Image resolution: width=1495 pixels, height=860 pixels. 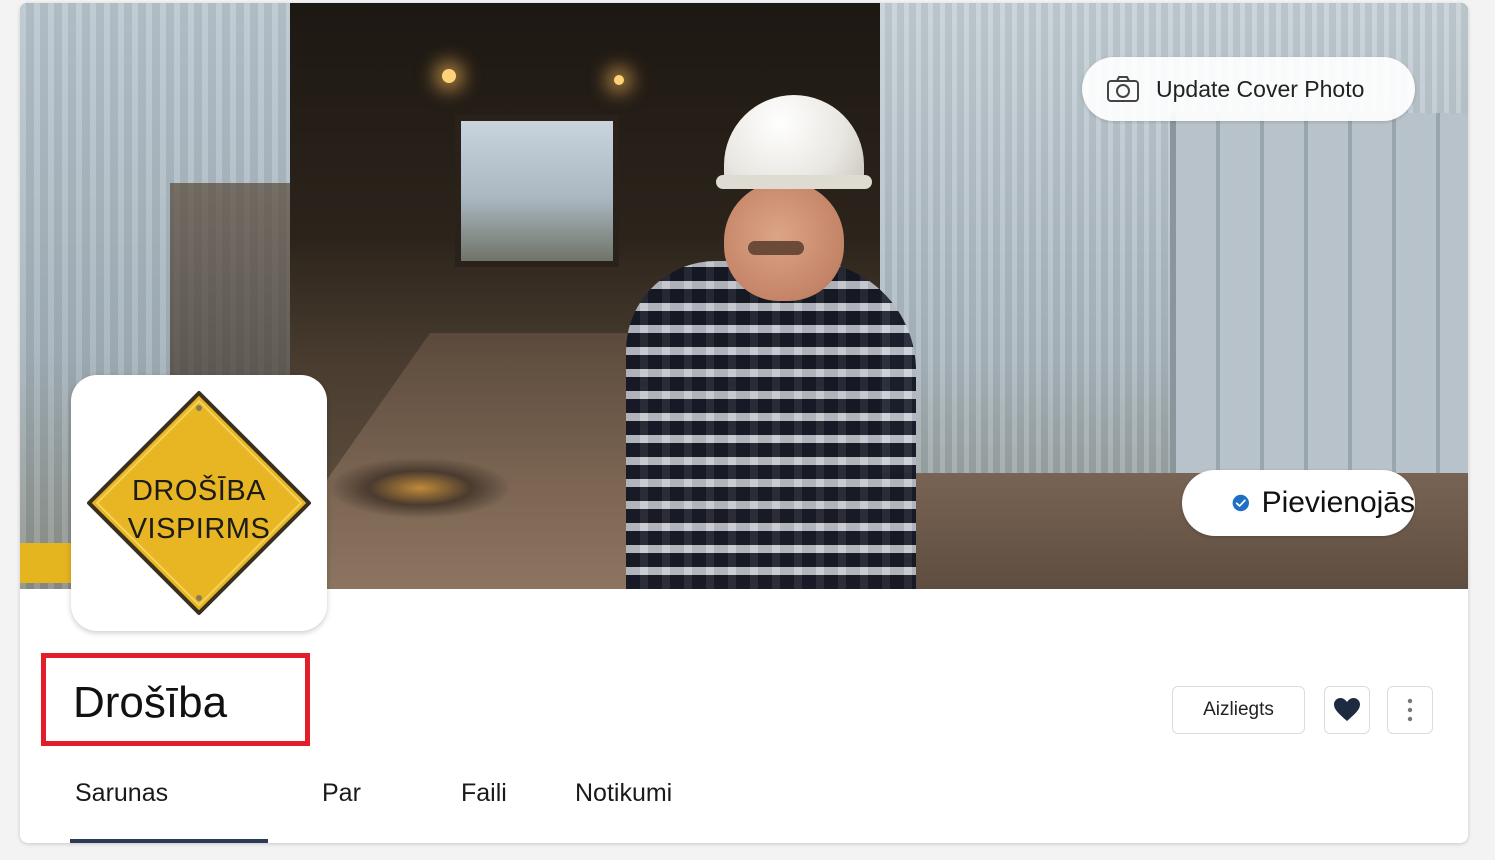 I want to click on cover-puddle, so click(x=420, y=488).